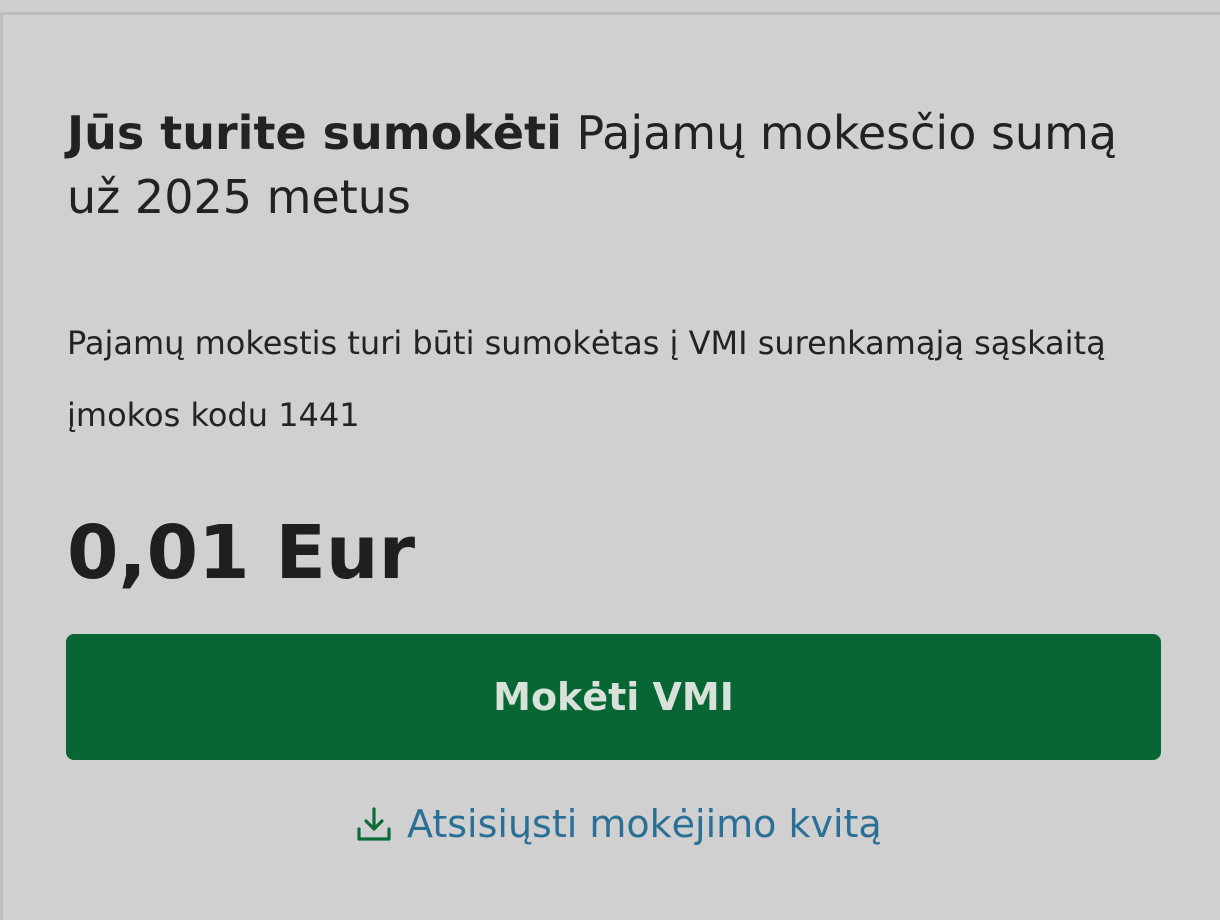  I want to click on download-icon, so click(374, 824).